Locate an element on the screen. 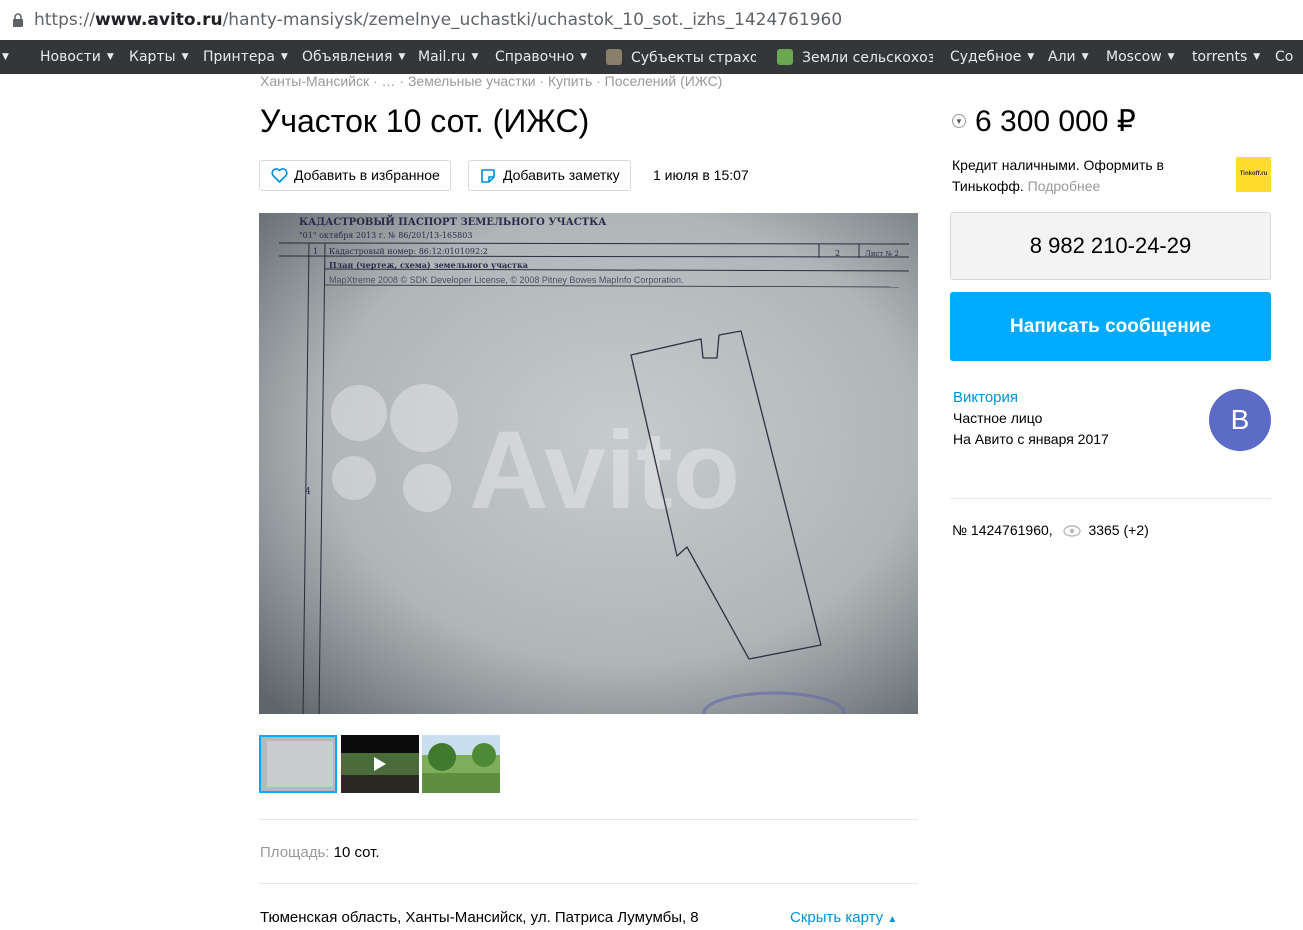 Image resolution: width=1303 pixels, height=930 pixels. doc-row1-col: 2 is located at coordinates (837, 253).